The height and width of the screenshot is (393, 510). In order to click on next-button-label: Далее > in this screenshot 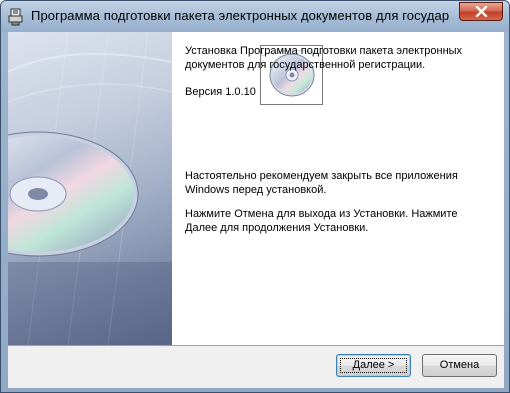, I will do `click(373, 365)`.